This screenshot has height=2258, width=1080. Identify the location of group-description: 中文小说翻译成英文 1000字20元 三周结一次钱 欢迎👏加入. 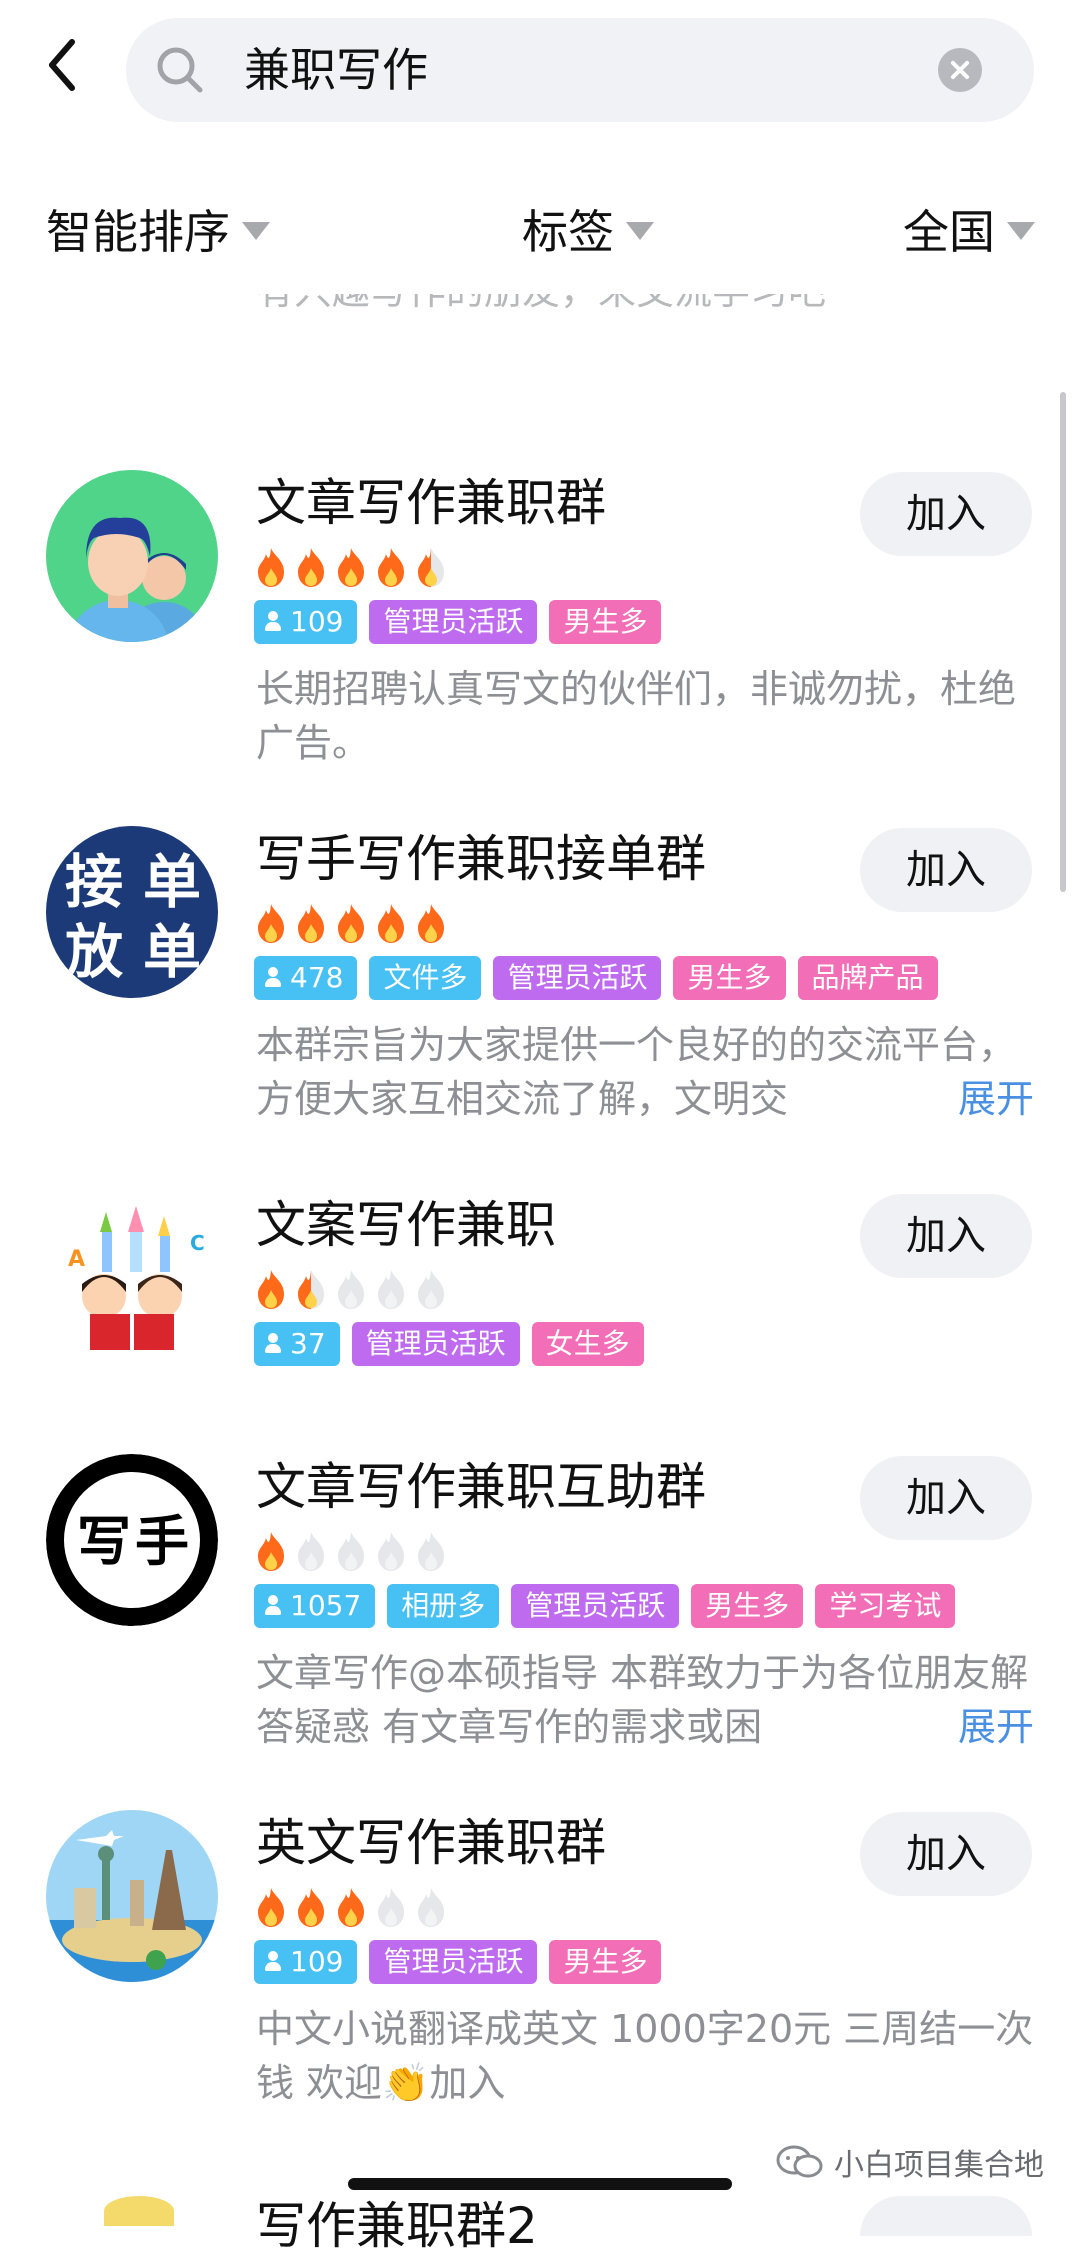
(645, 2056).